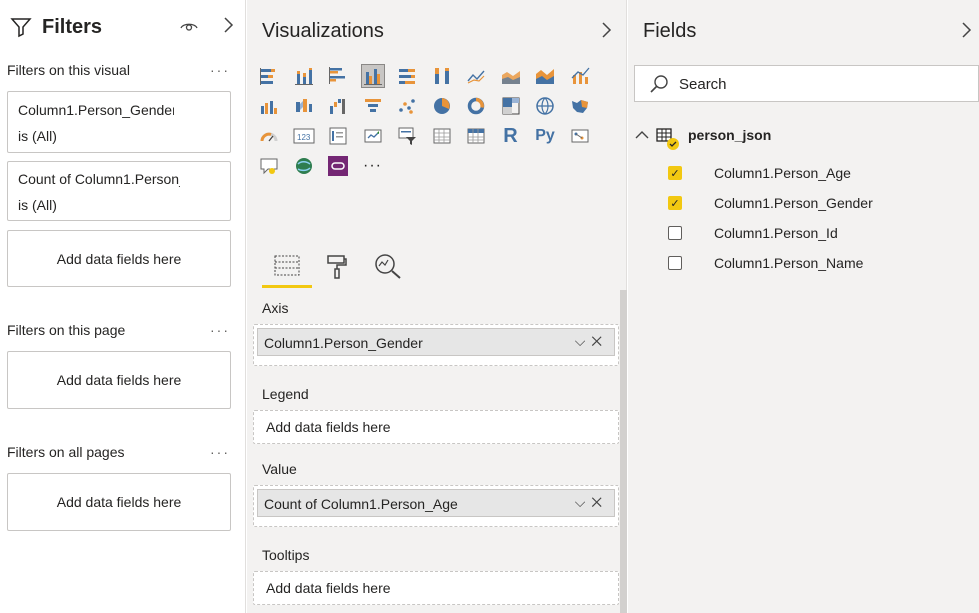  What do you see at coordinates (476, 106) in the screenshot?
I see `donut-chart-icon` at bounding box center [476, 106].